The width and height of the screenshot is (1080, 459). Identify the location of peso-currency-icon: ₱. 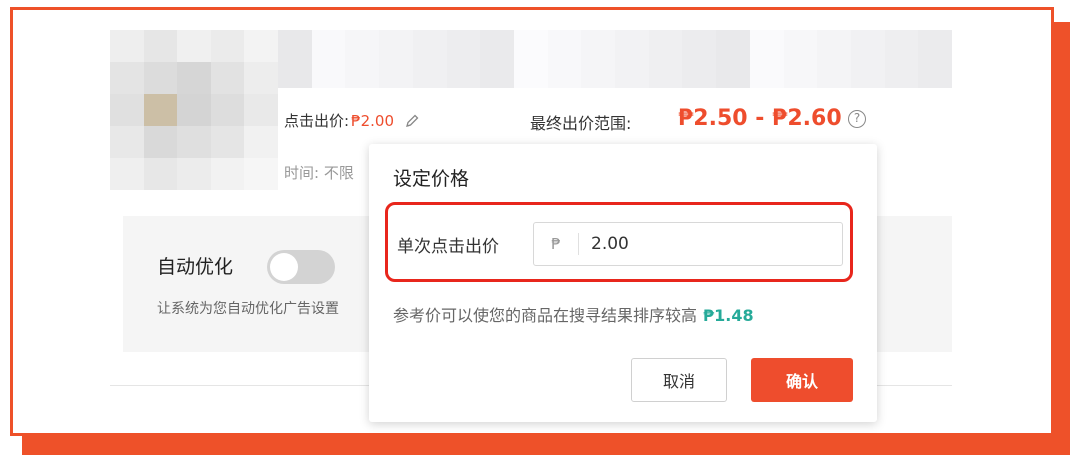
(556, 244).